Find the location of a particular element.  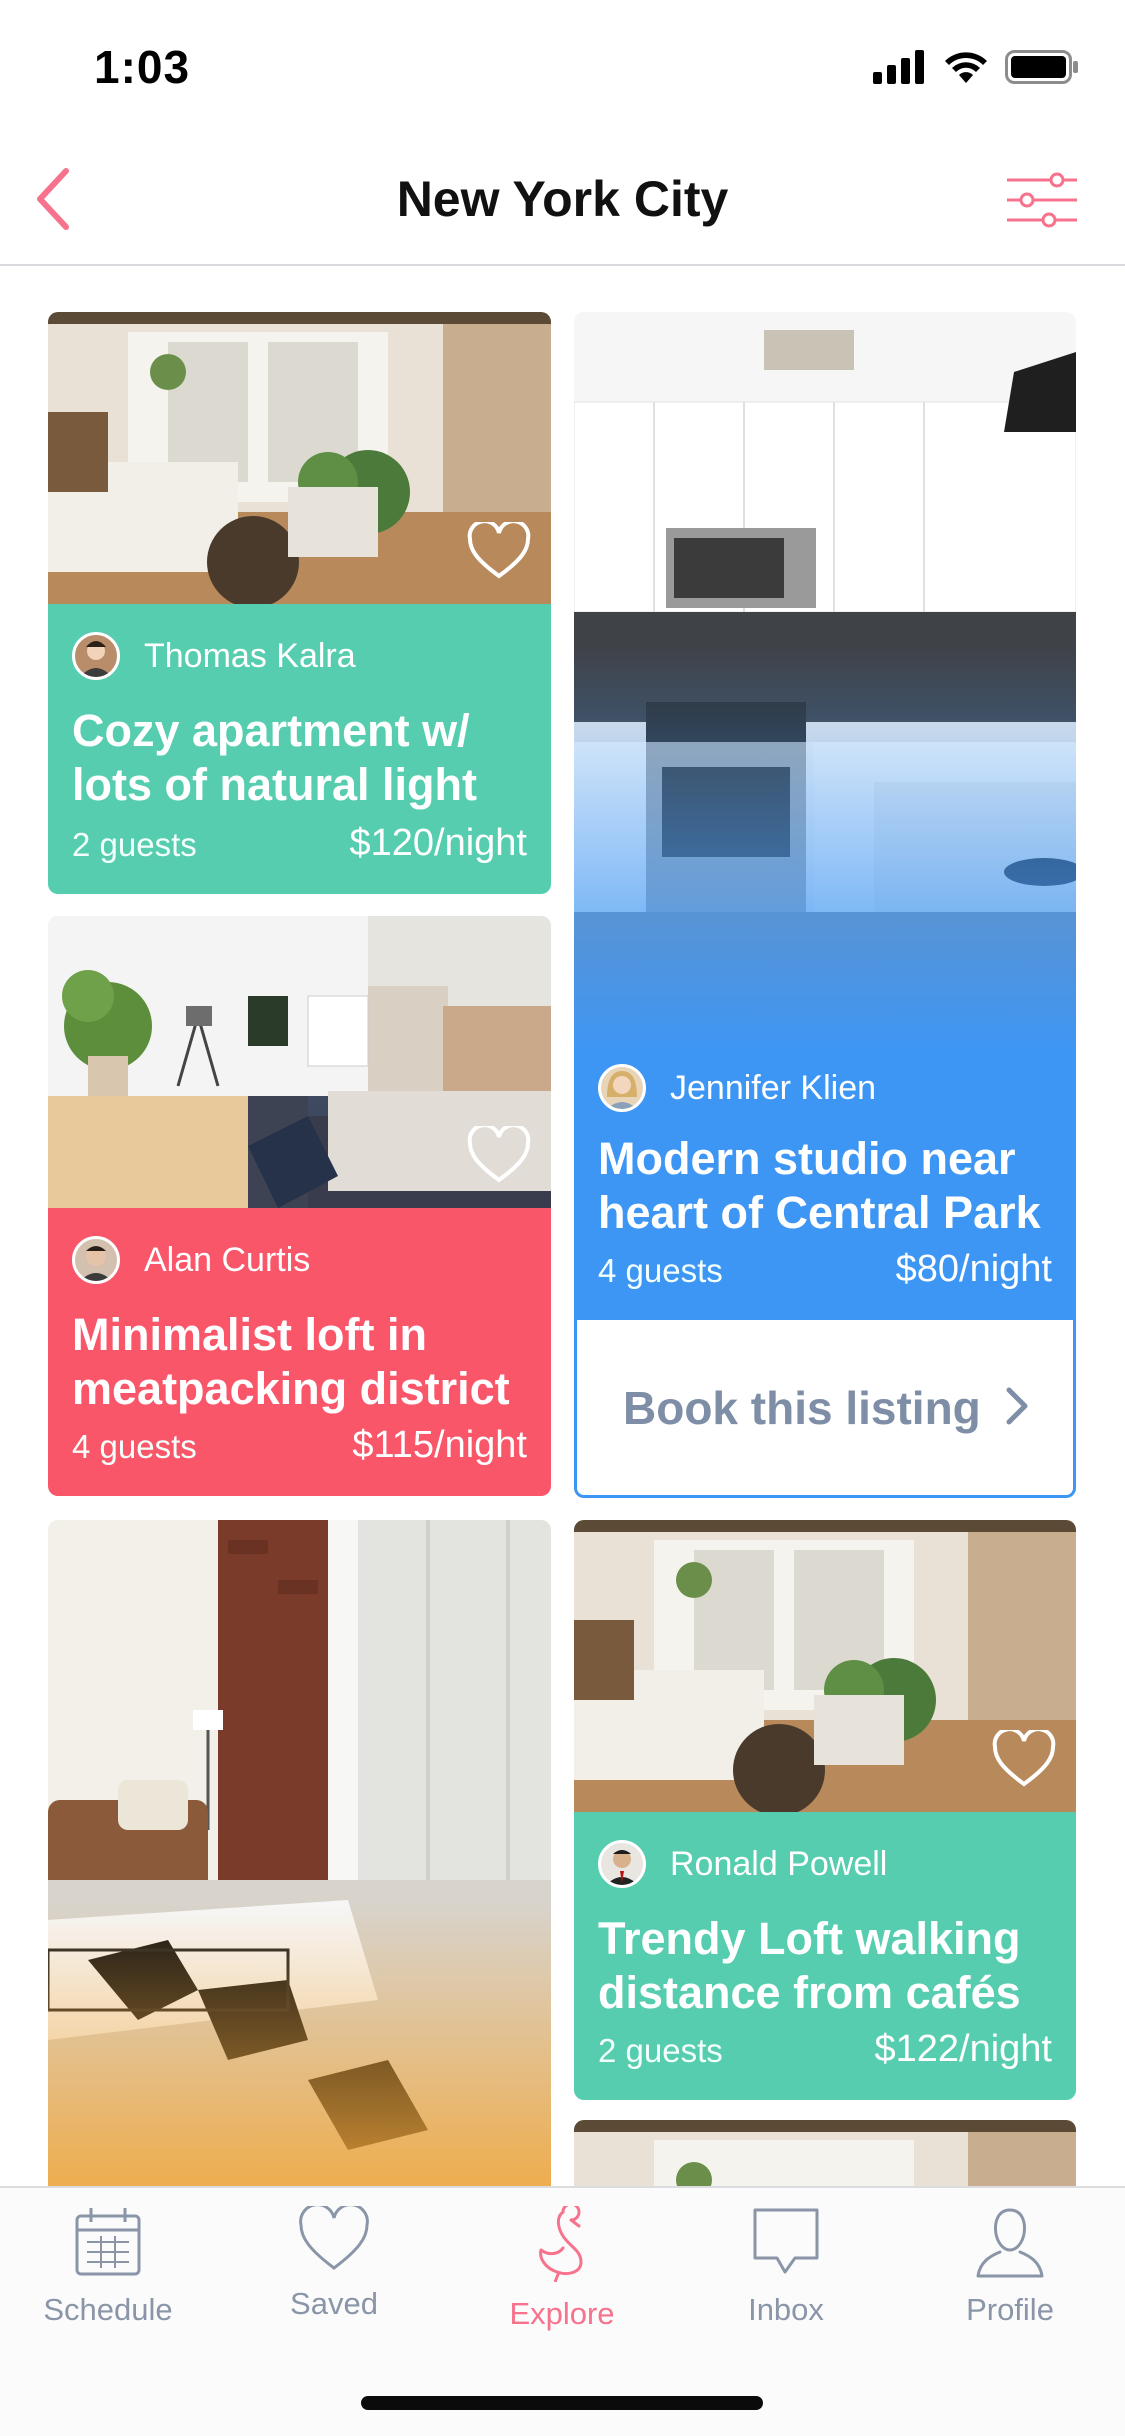

status-time: 1:03 is located at coordinates (142, 67).